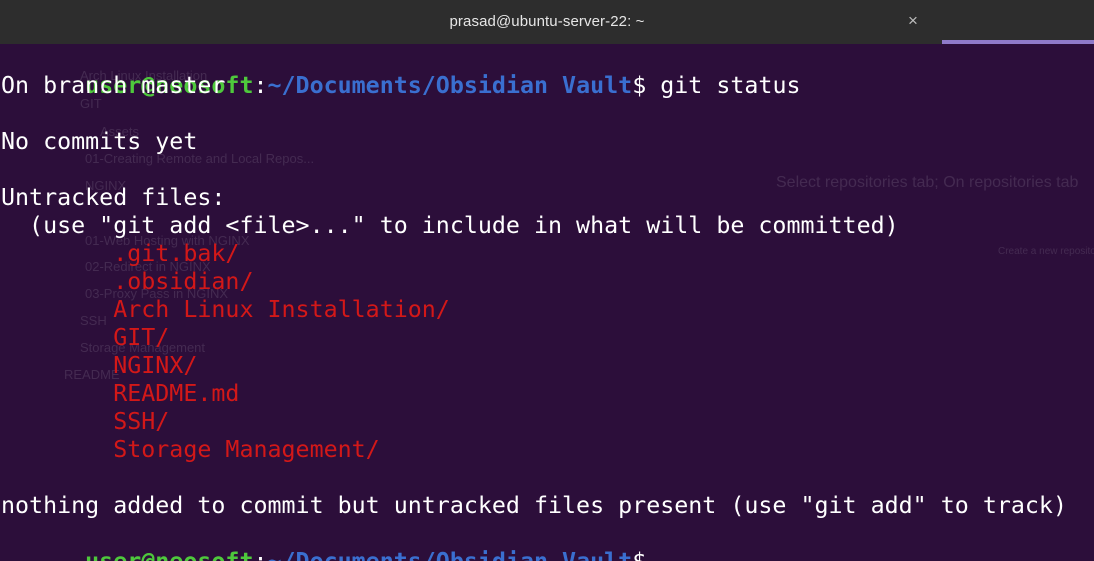 The height and width of the screenshot is (561, 1094). What do you see at coordinates (120, 253) in the screenshot?
I see `untracked-file: .git.bak/` at bounding box center [120, 253].